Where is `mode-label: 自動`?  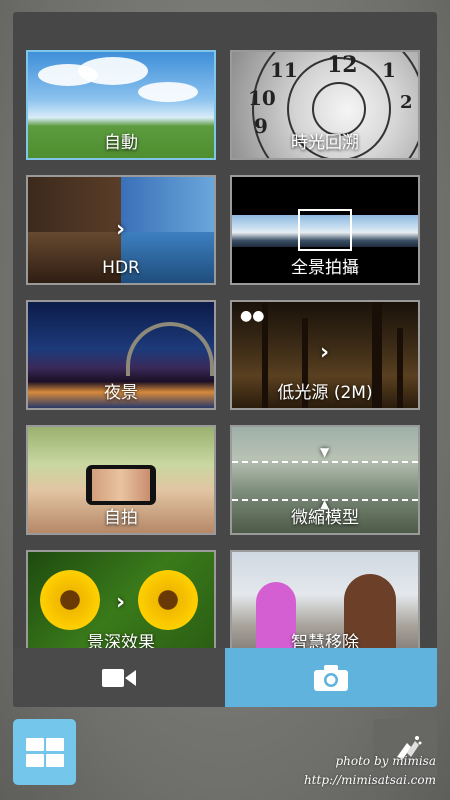 mode-label: 自動 is located at coordinates (121, 143).